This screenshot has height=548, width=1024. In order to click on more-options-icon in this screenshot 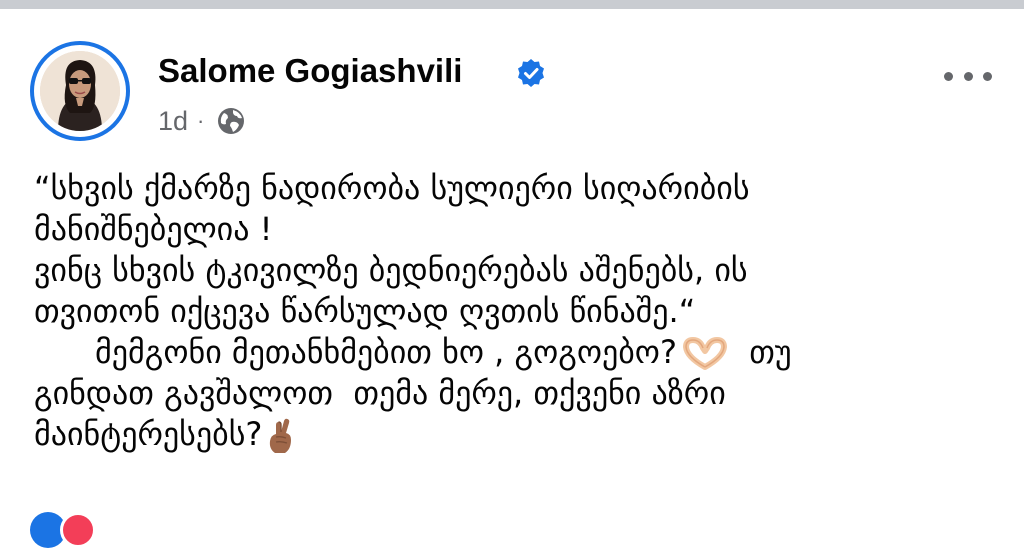, I will do `click(968, 76)`.